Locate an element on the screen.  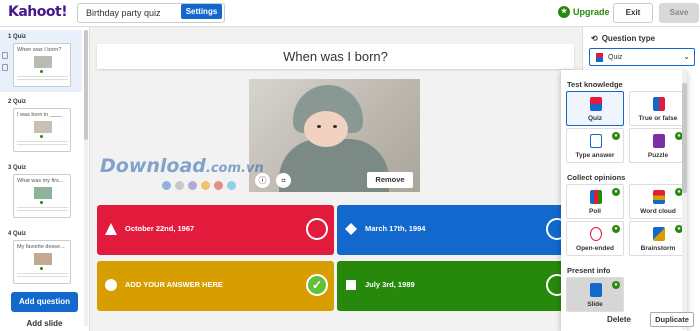
true-false-icon is located at coordinates (659, 104).